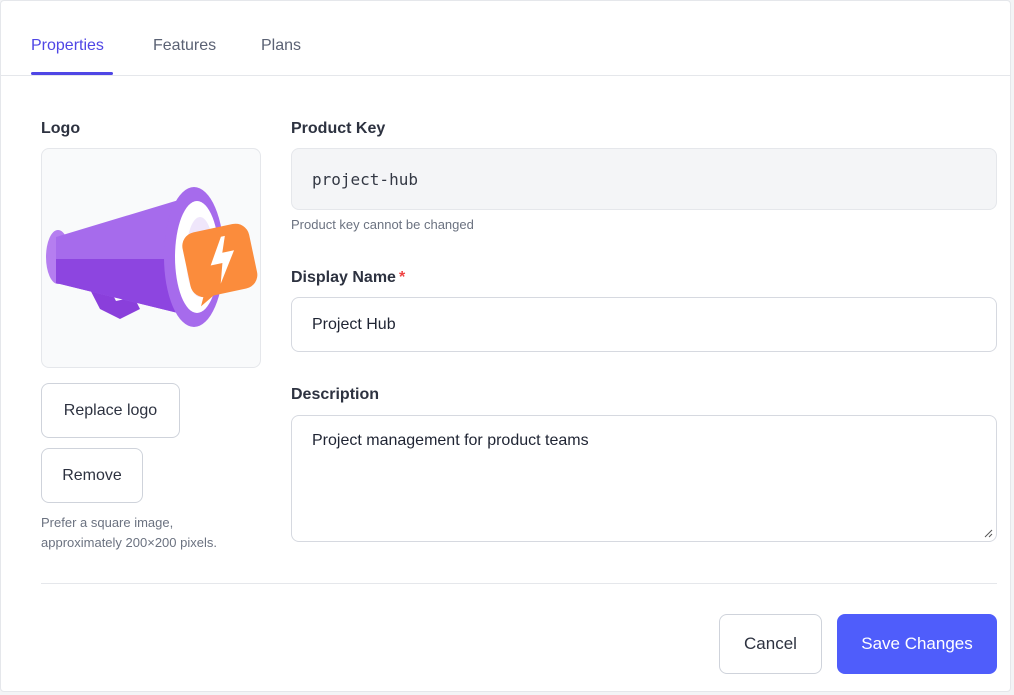  What do you see at coordinates (61, 128) in the screenshot?
I see `logo-label: Logo` at bounding box center [61, 128].